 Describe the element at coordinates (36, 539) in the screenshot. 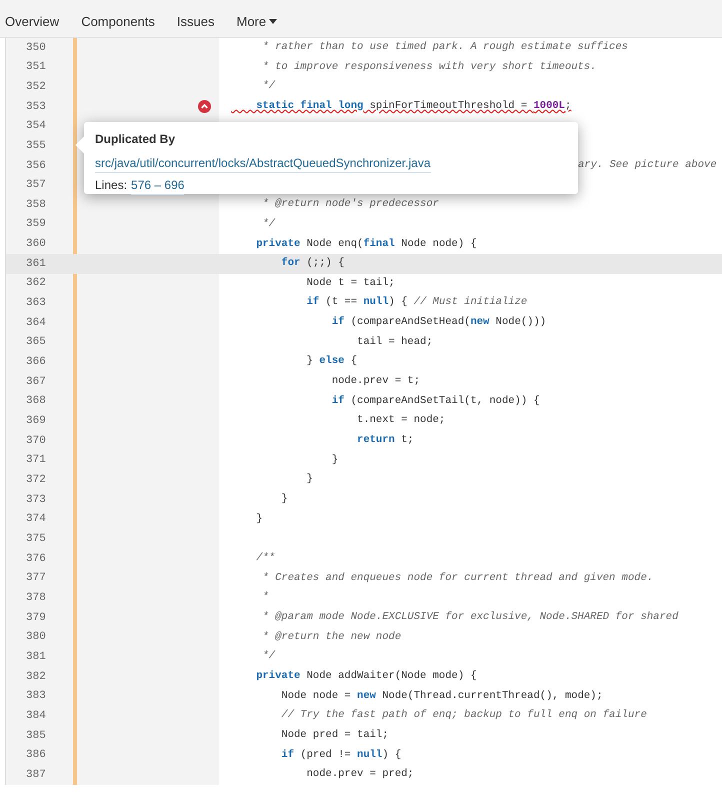

I see `line-number: 375` at that location.